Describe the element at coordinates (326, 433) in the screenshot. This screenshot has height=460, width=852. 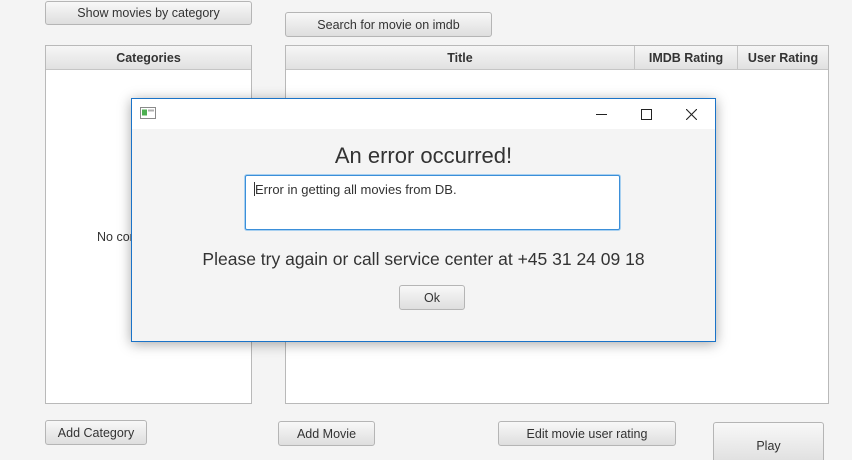
I see `add-movie-button: Add Movie` at that location.